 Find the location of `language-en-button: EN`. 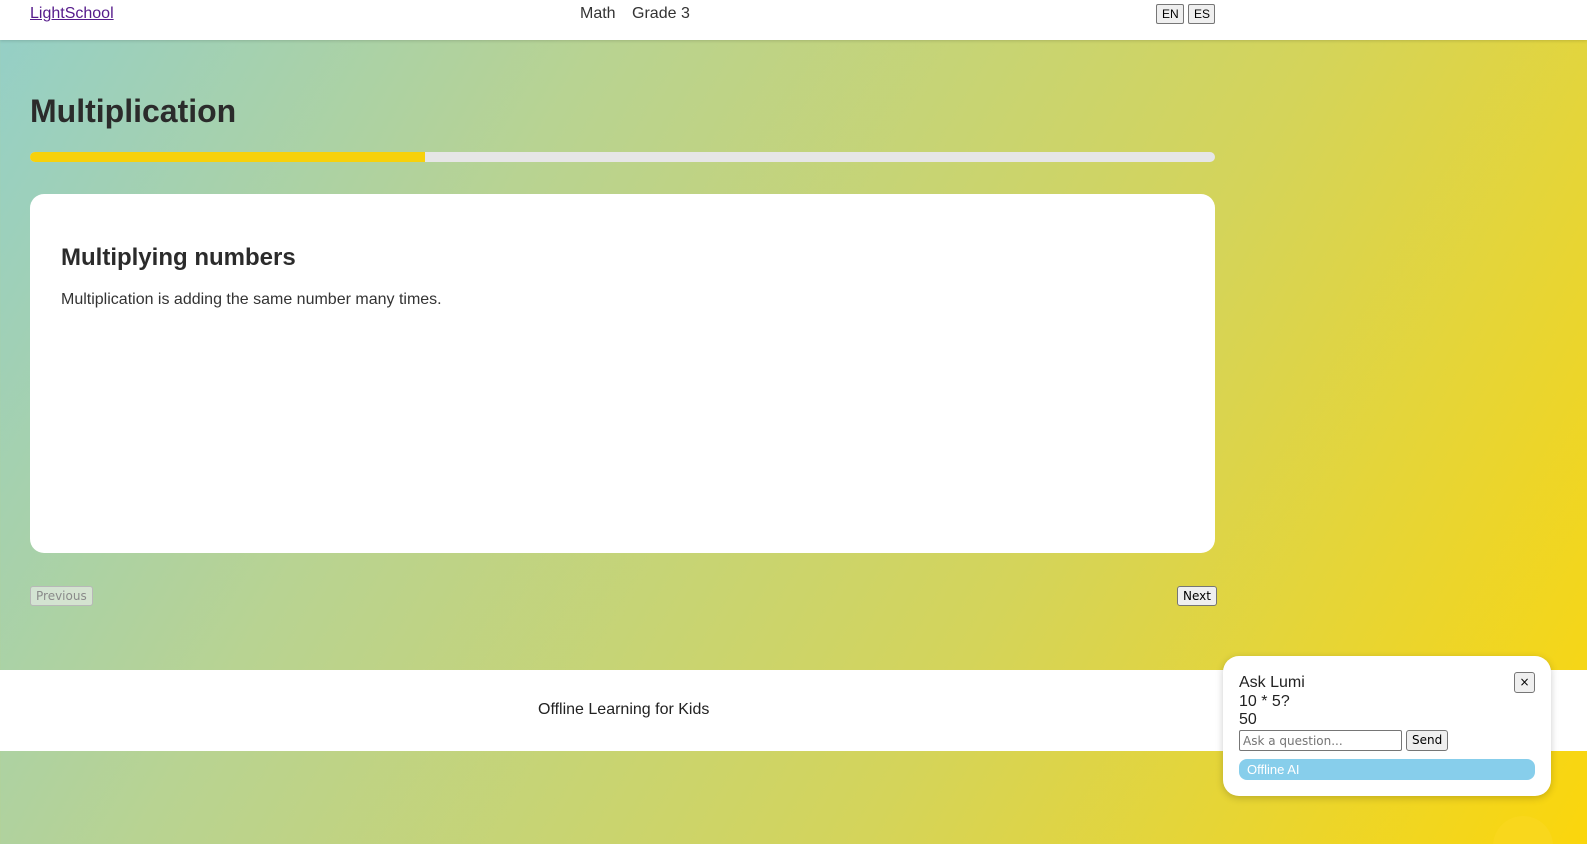

language-en-button: EN is located at coordinates (1170, 14).